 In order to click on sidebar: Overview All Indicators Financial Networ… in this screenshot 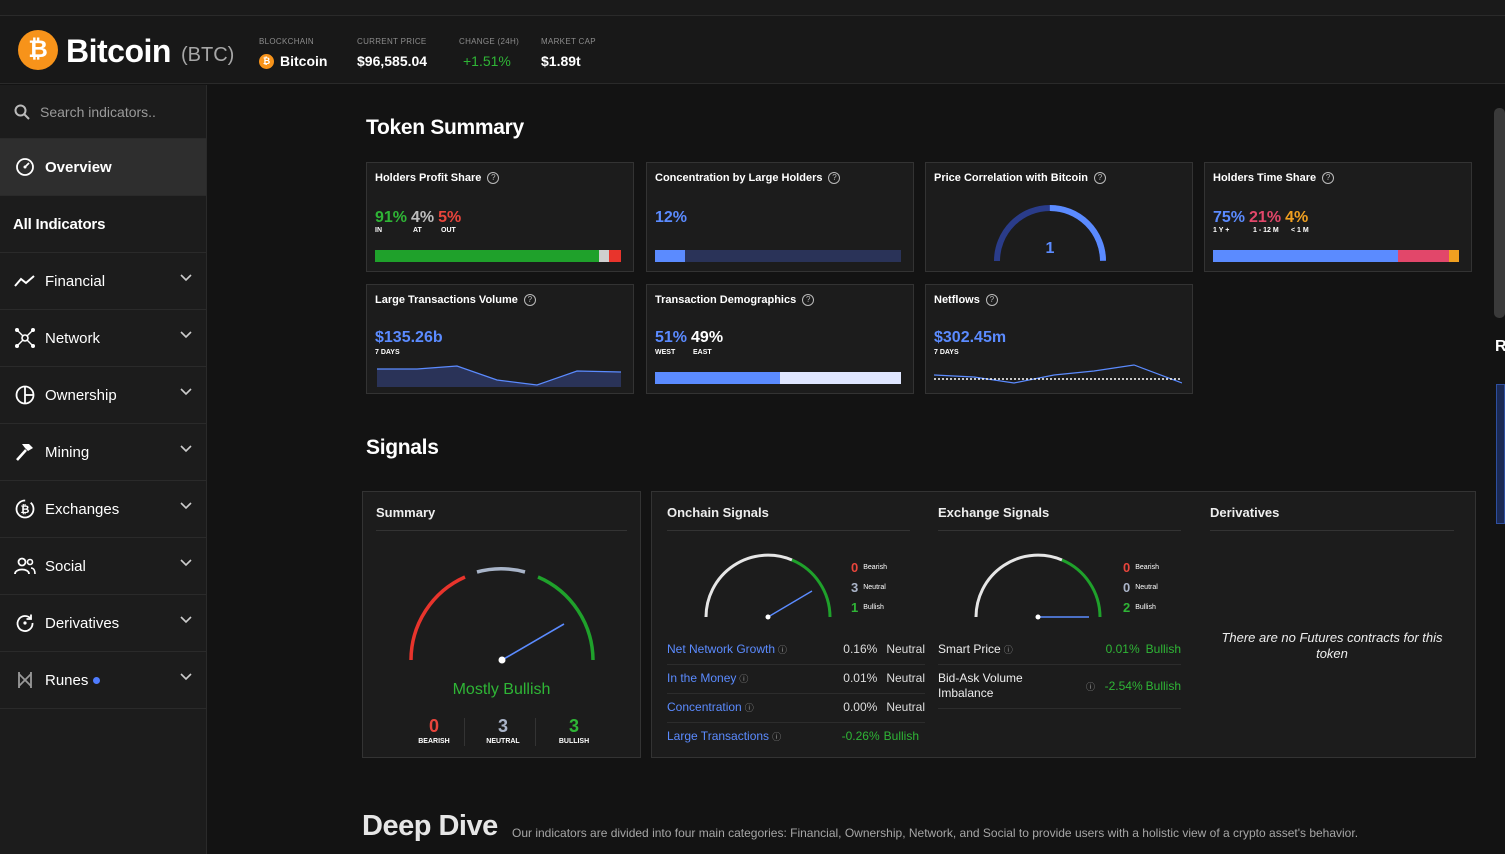, I will do `click(103, 469)`.